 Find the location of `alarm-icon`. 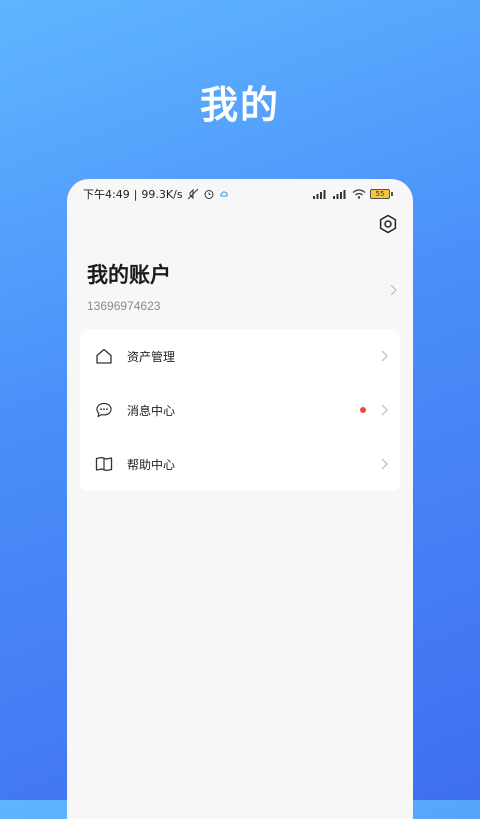

alarm-icon is located at coordinates (209, 194).